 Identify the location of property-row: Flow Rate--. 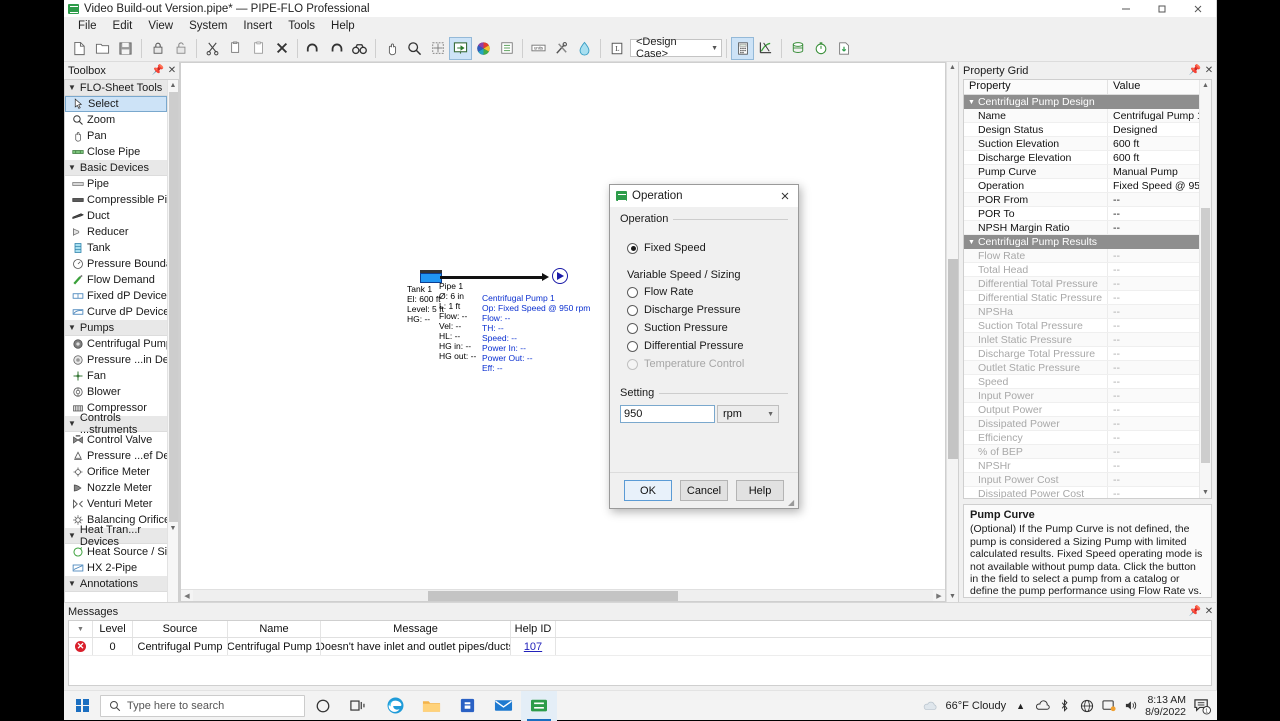
(1081, 256).